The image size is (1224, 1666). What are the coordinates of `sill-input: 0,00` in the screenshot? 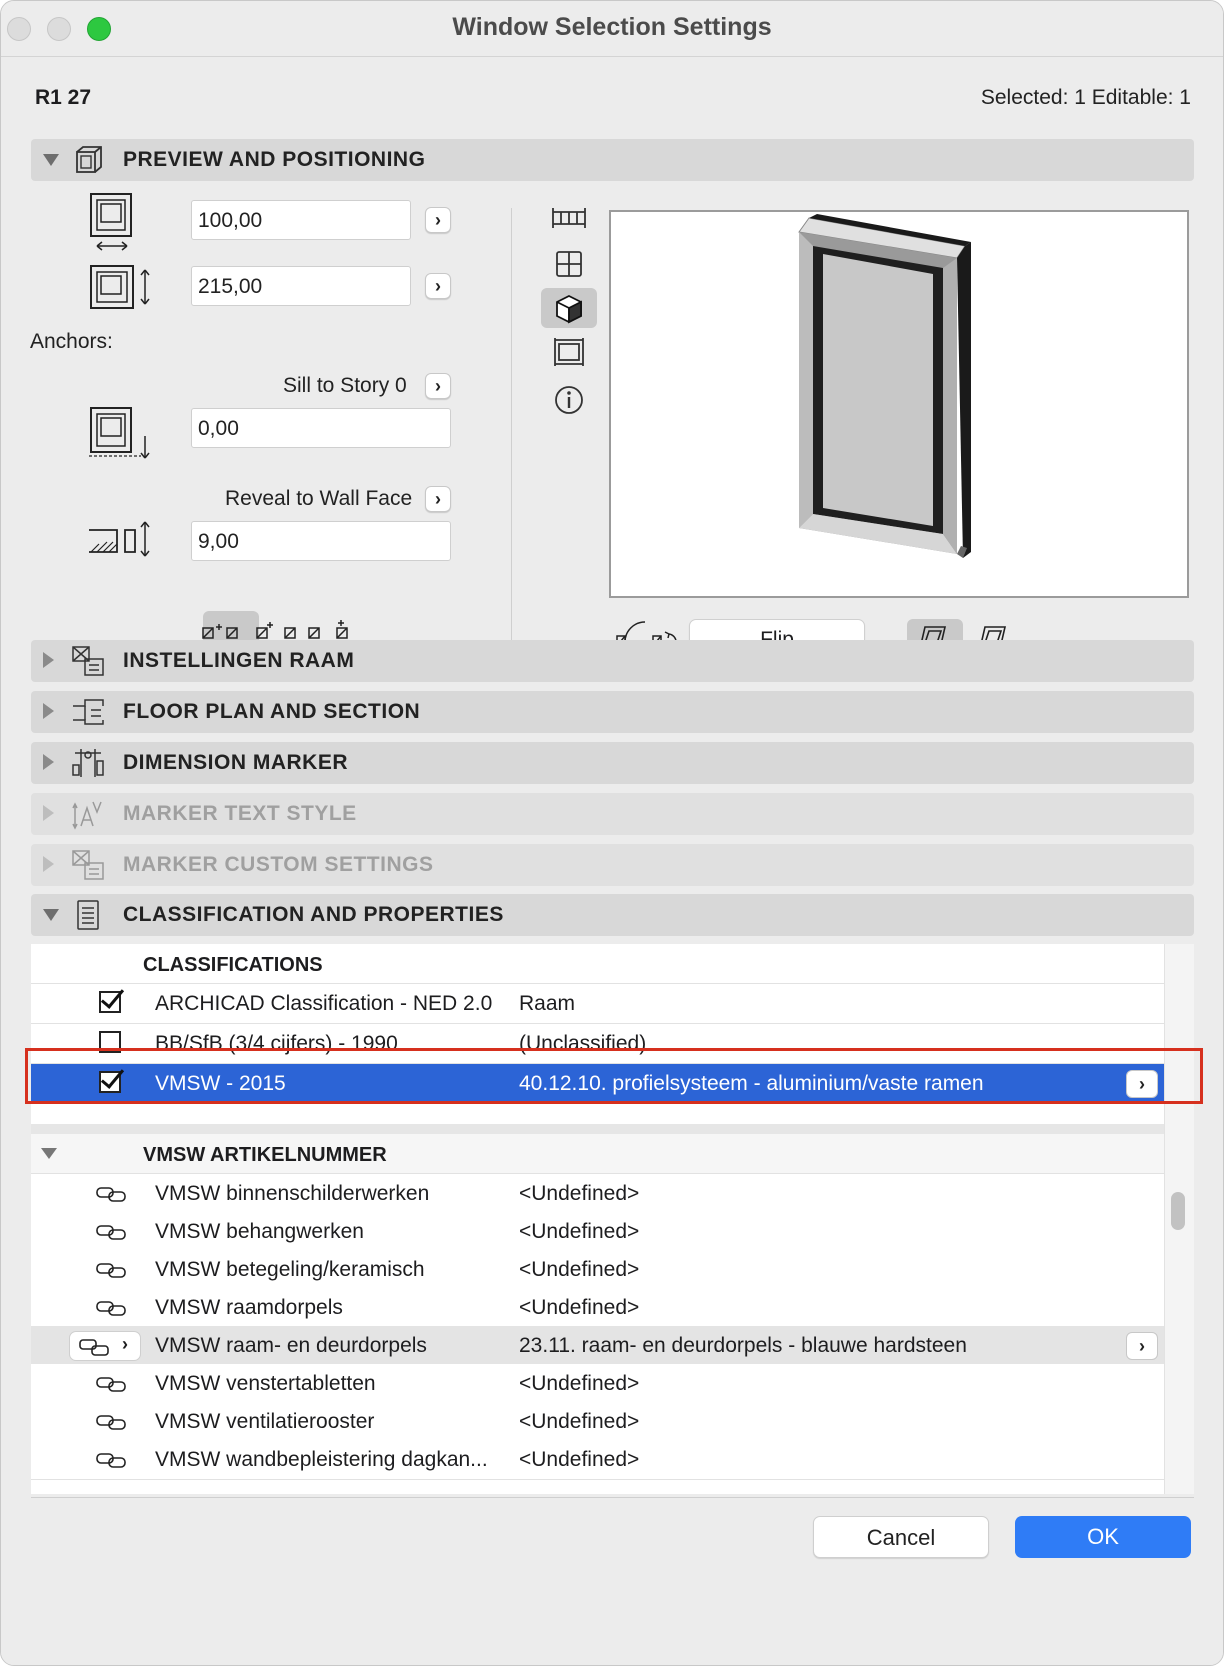 It's located at (321, 428).